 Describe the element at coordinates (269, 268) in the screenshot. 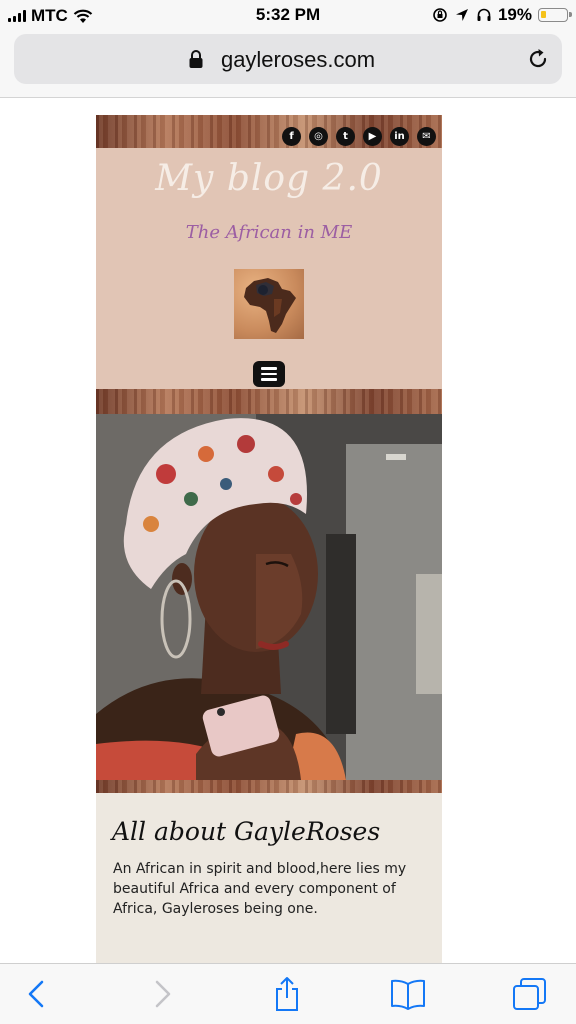

I see `site-header: My blog 2.0 The African in ME` at that location.